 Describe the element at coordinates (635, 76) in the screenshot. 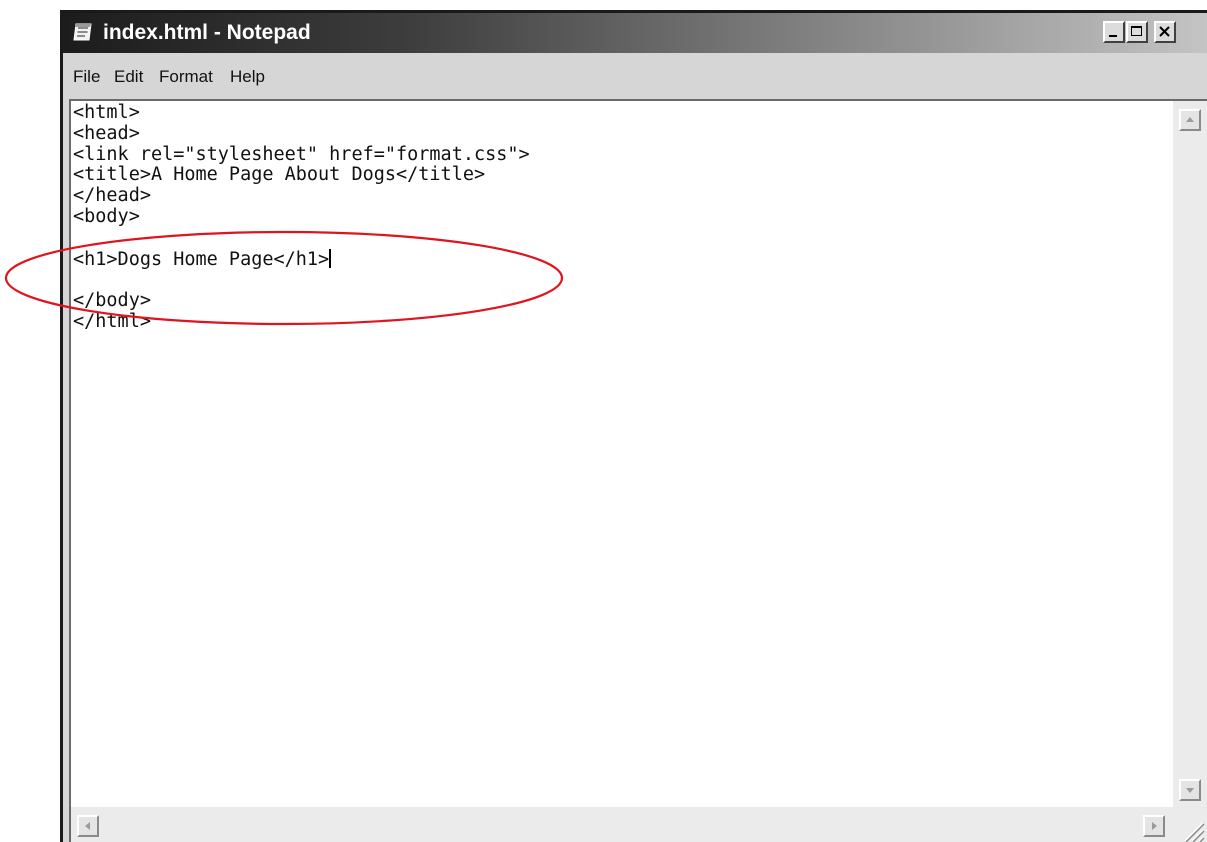

I see `menu-bar: File Edit Format Help` at that location.